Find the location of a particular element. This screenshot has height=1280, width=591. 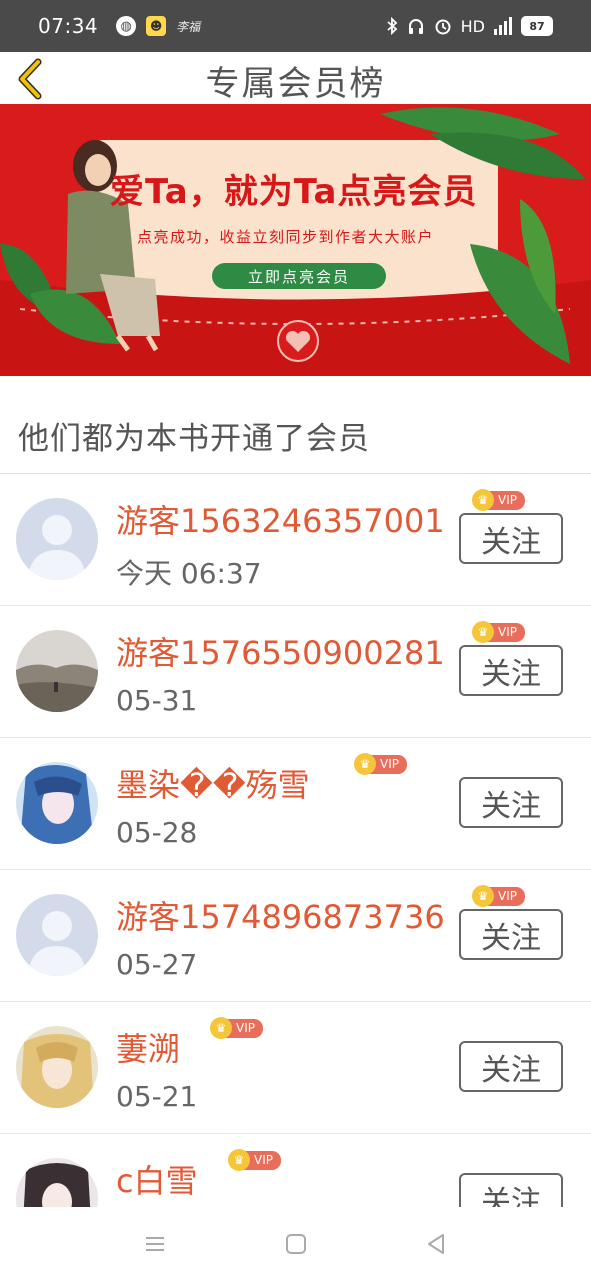

member-date: 05-27 is located at coordinates (157, 964).